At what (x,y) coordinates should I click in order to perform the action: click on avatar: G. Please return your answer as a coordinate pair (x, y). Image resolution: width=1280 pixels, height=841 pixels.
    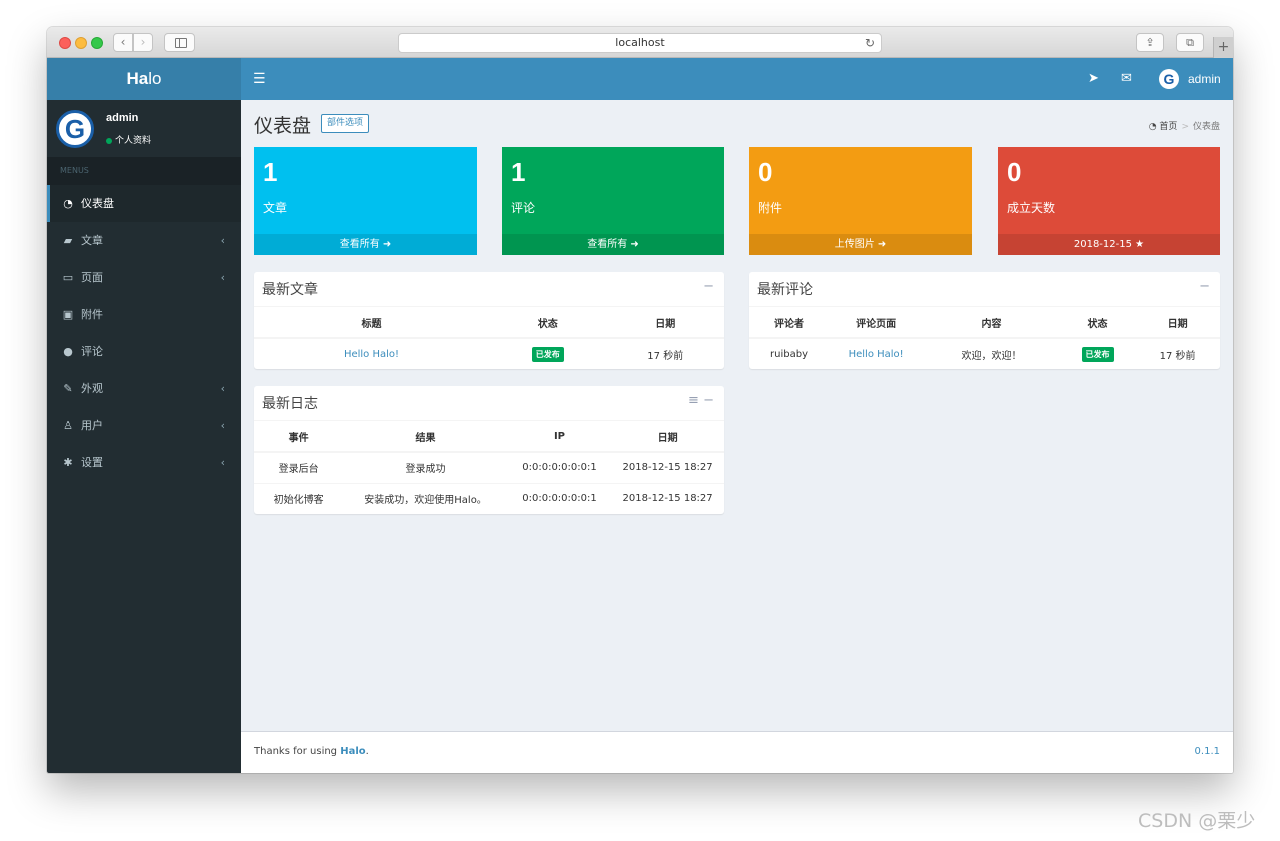
    Looking at the image, I should click on (1169, 79).